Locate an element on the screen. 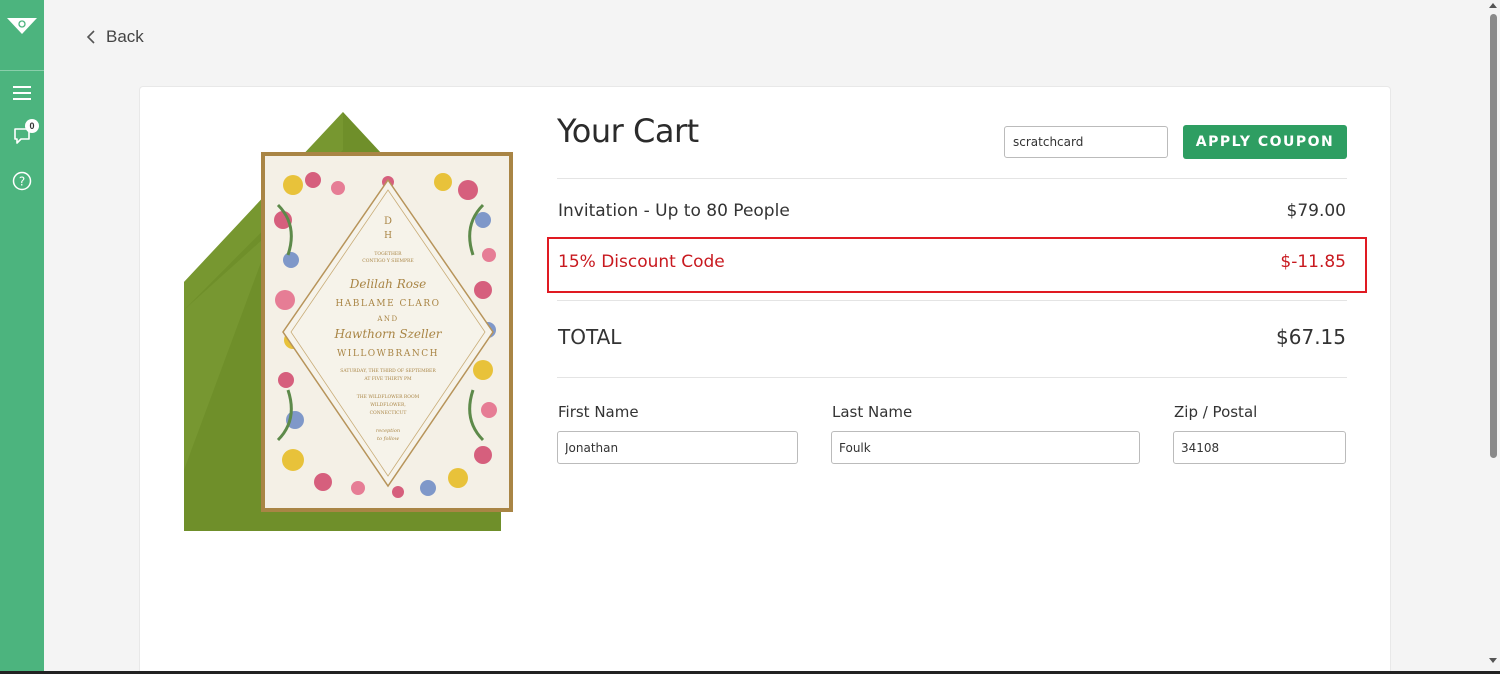 The image size is (1500, 674). line-item: Invitation - Up to 80 People $79.00 is located at coordinates (952, 211).